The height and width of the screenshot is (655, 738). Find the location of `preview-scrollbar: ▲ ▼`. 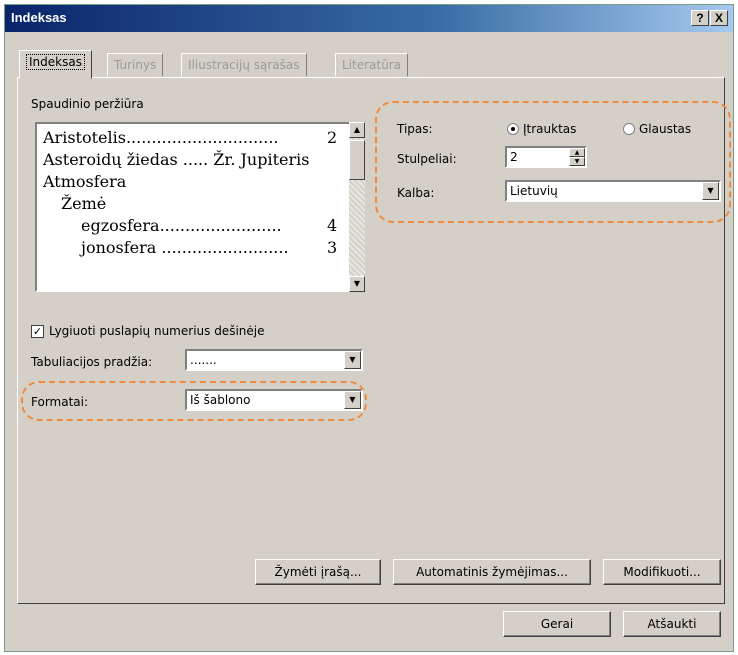

preview-scrollbar: ▲ ▼ is located at coordinates (357, 207).